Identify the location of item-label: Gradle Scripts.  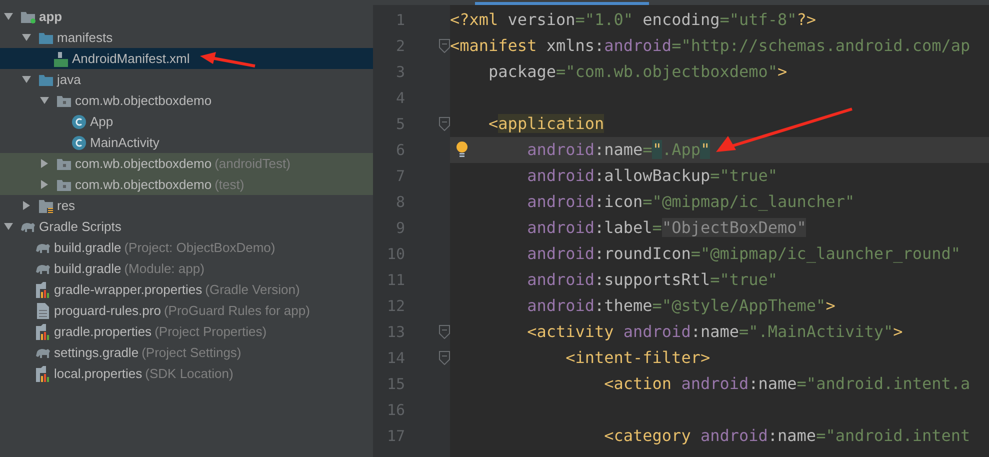
(80, 227).